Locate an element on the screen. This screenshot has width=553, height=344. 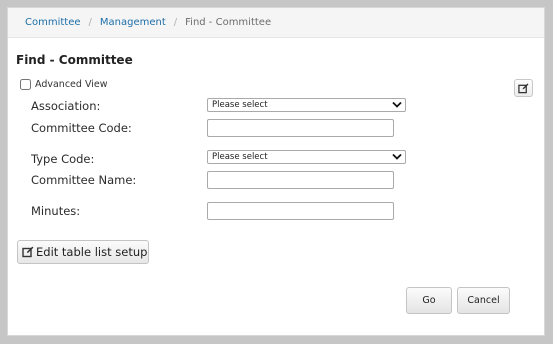
advanced-view-toggle: Advanced View is located at coordinates (64, 84).